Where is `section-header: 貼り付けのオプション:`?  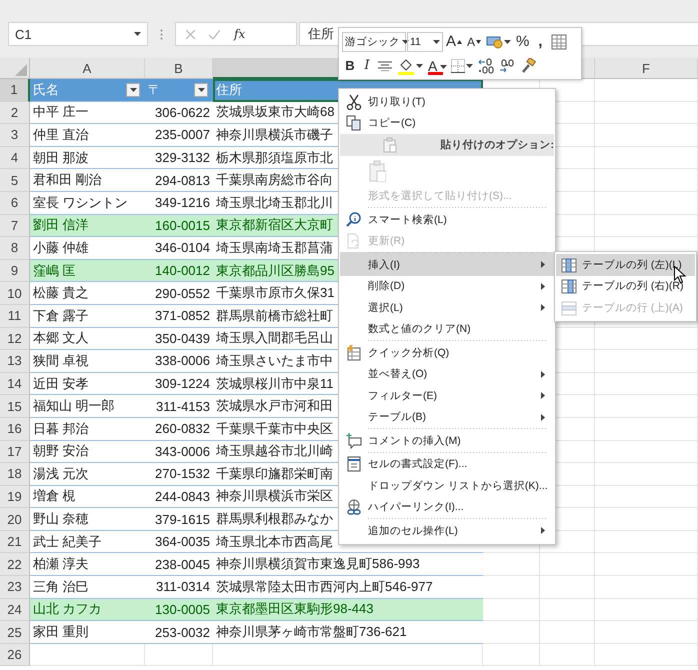
section-header: 貼り付けのオプション: is located at coordinates (495, 145).